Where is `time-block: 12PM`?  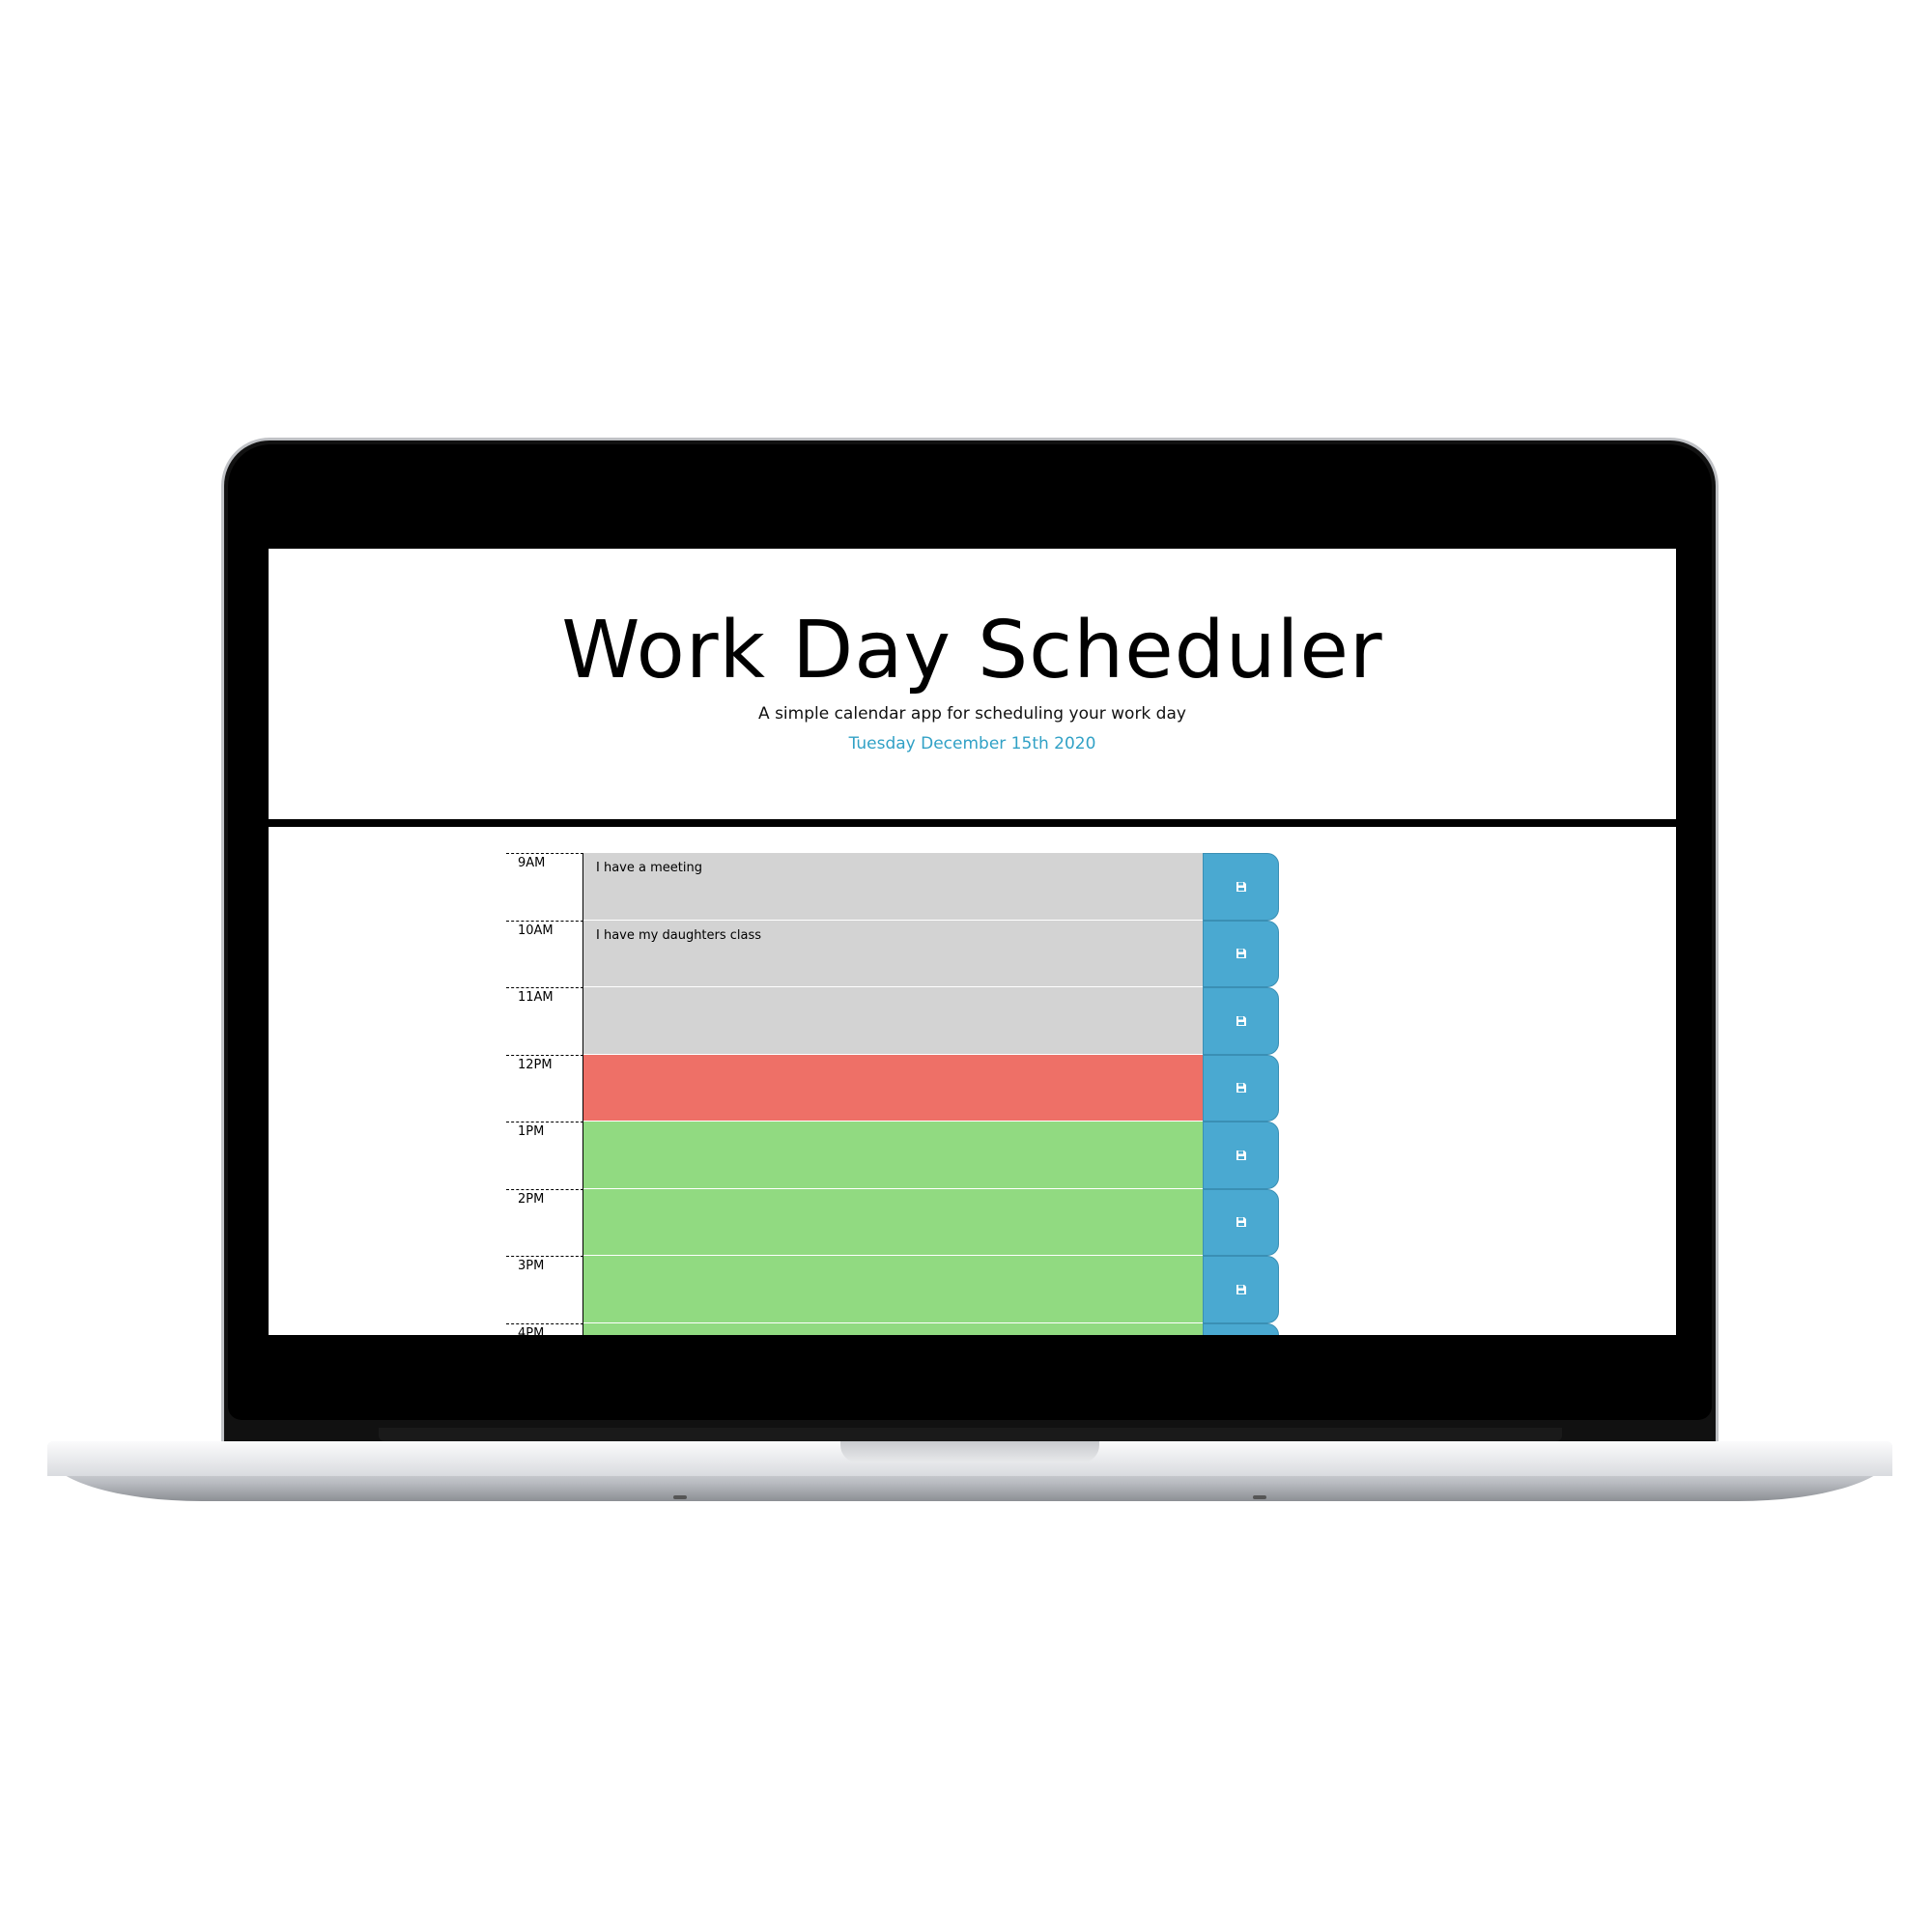 time-block: 12PM is located at coordinates (896, 1088).